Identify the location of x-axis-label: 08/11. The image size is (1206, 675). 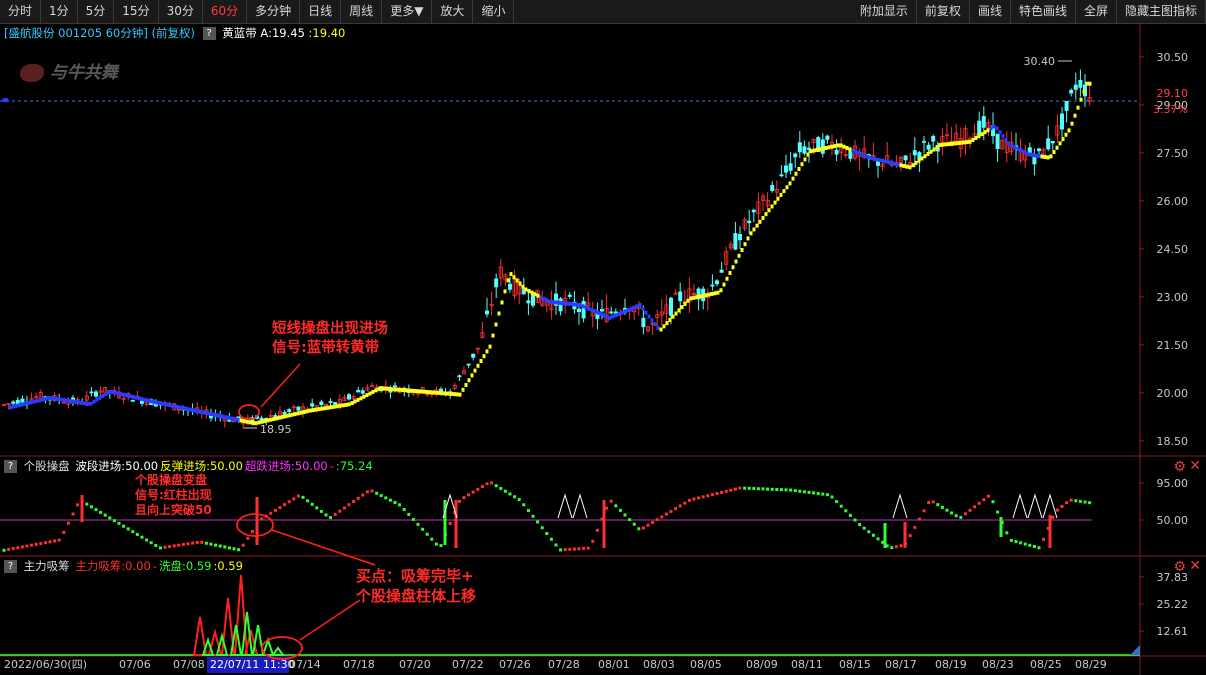
(807, 664).